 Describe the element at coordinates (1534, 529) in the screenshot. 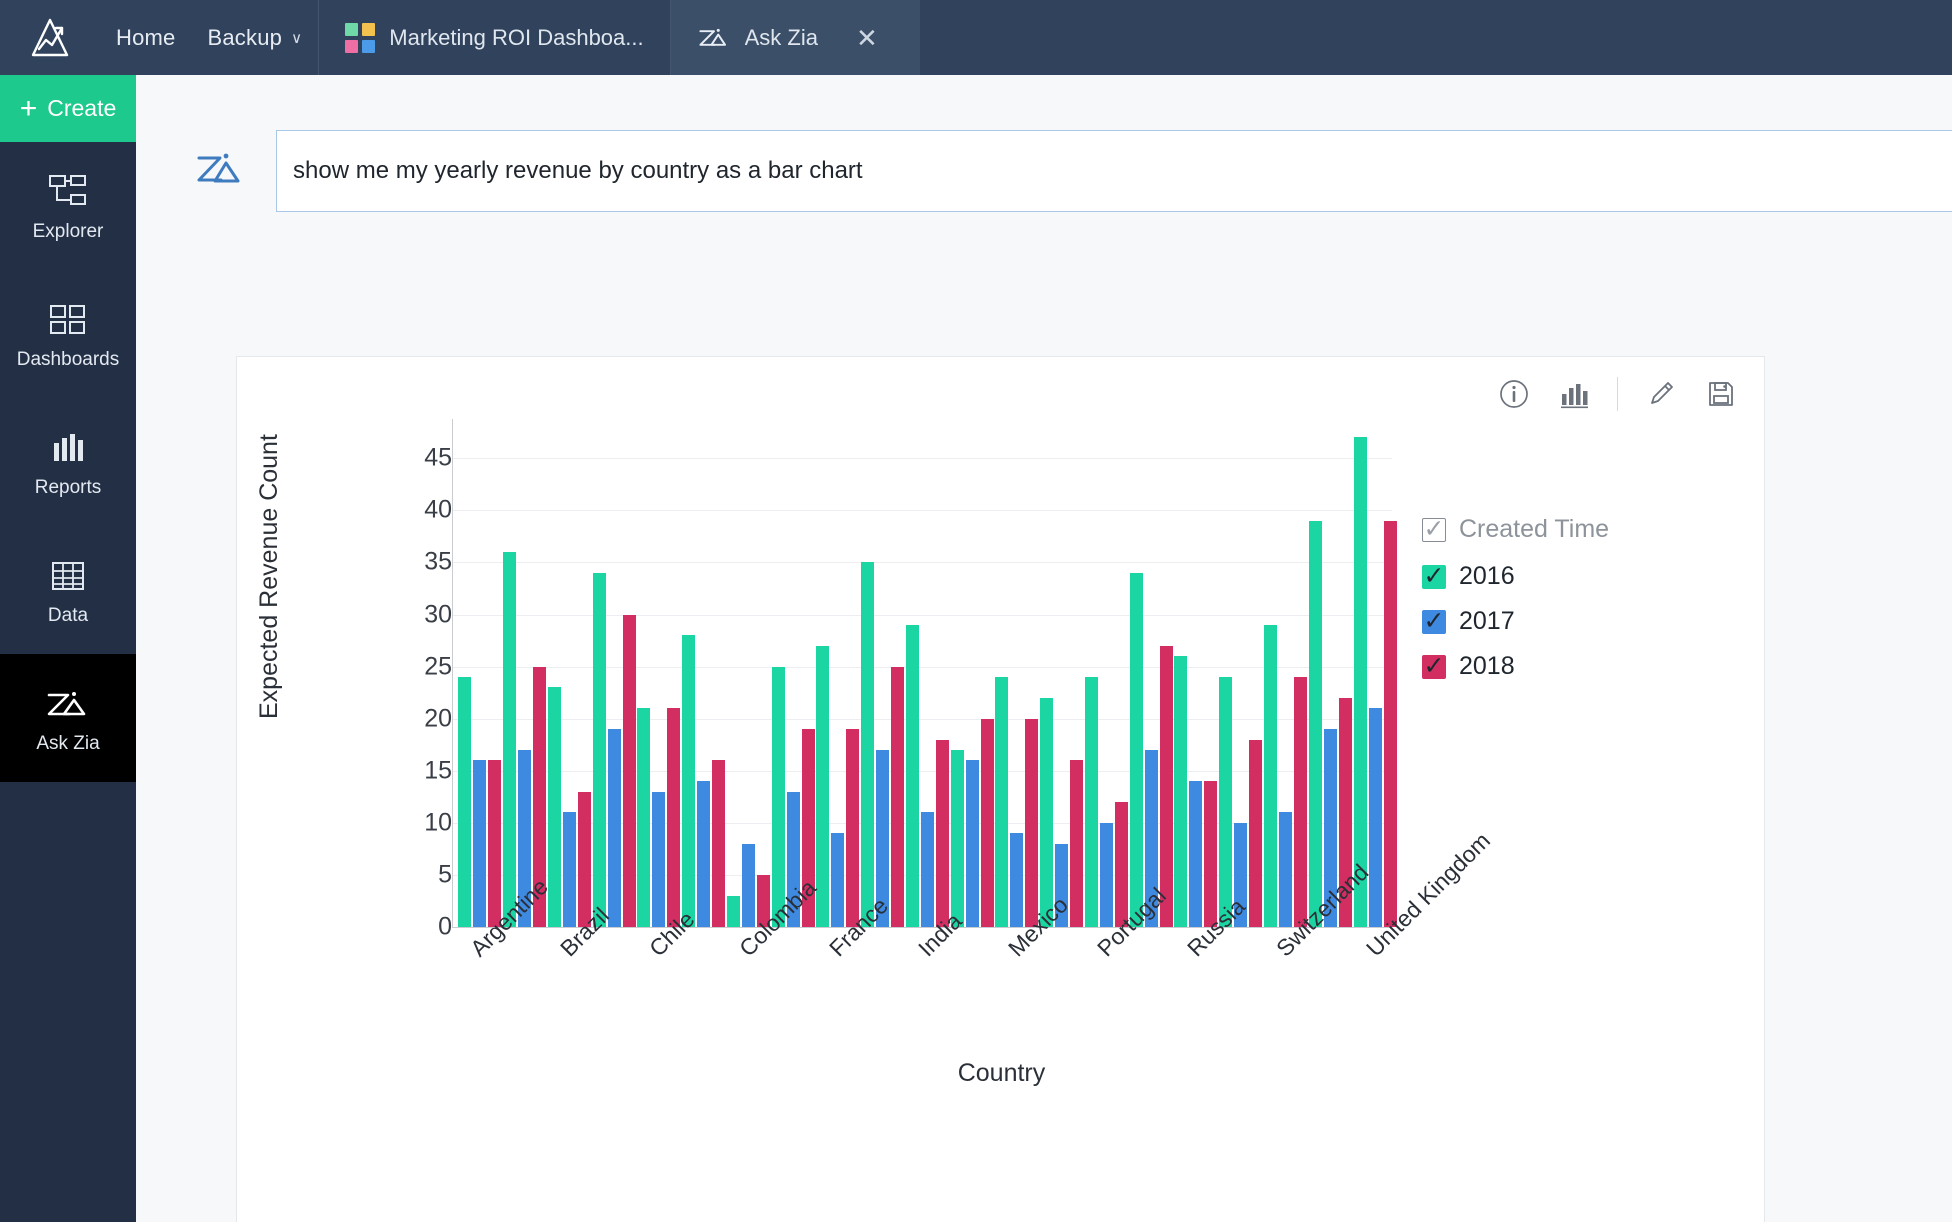

I see `legend-title-label: Created Time` at that location.